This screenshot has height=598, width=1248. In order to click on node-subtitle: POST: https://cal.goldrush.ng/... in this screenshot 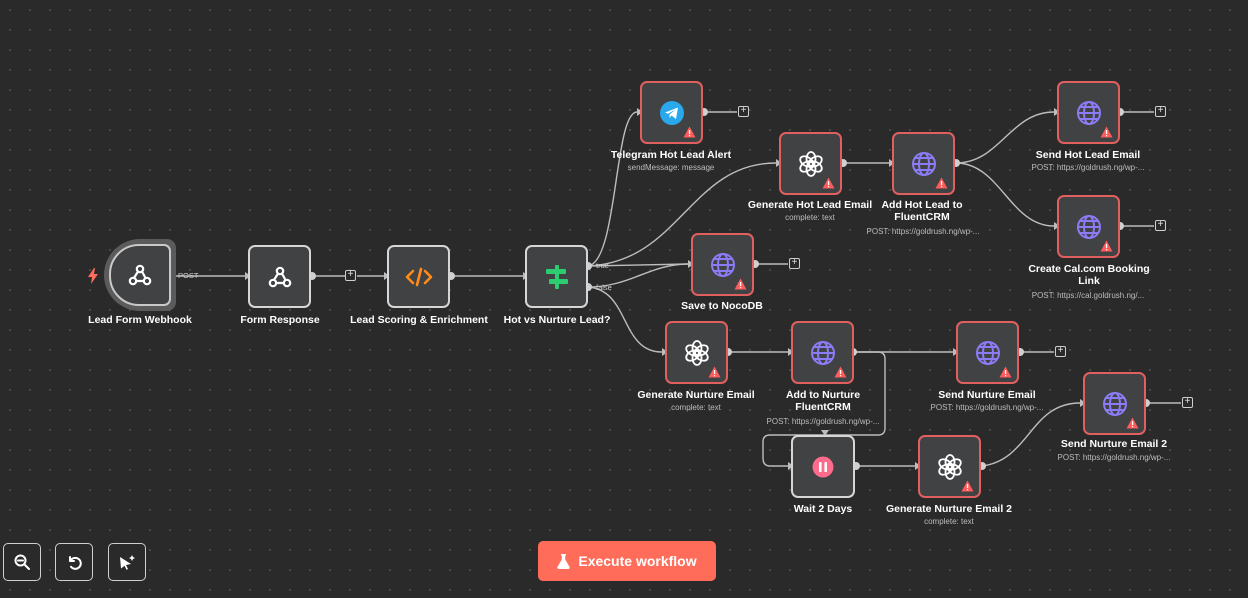, I will do `click(1088, 295)`.